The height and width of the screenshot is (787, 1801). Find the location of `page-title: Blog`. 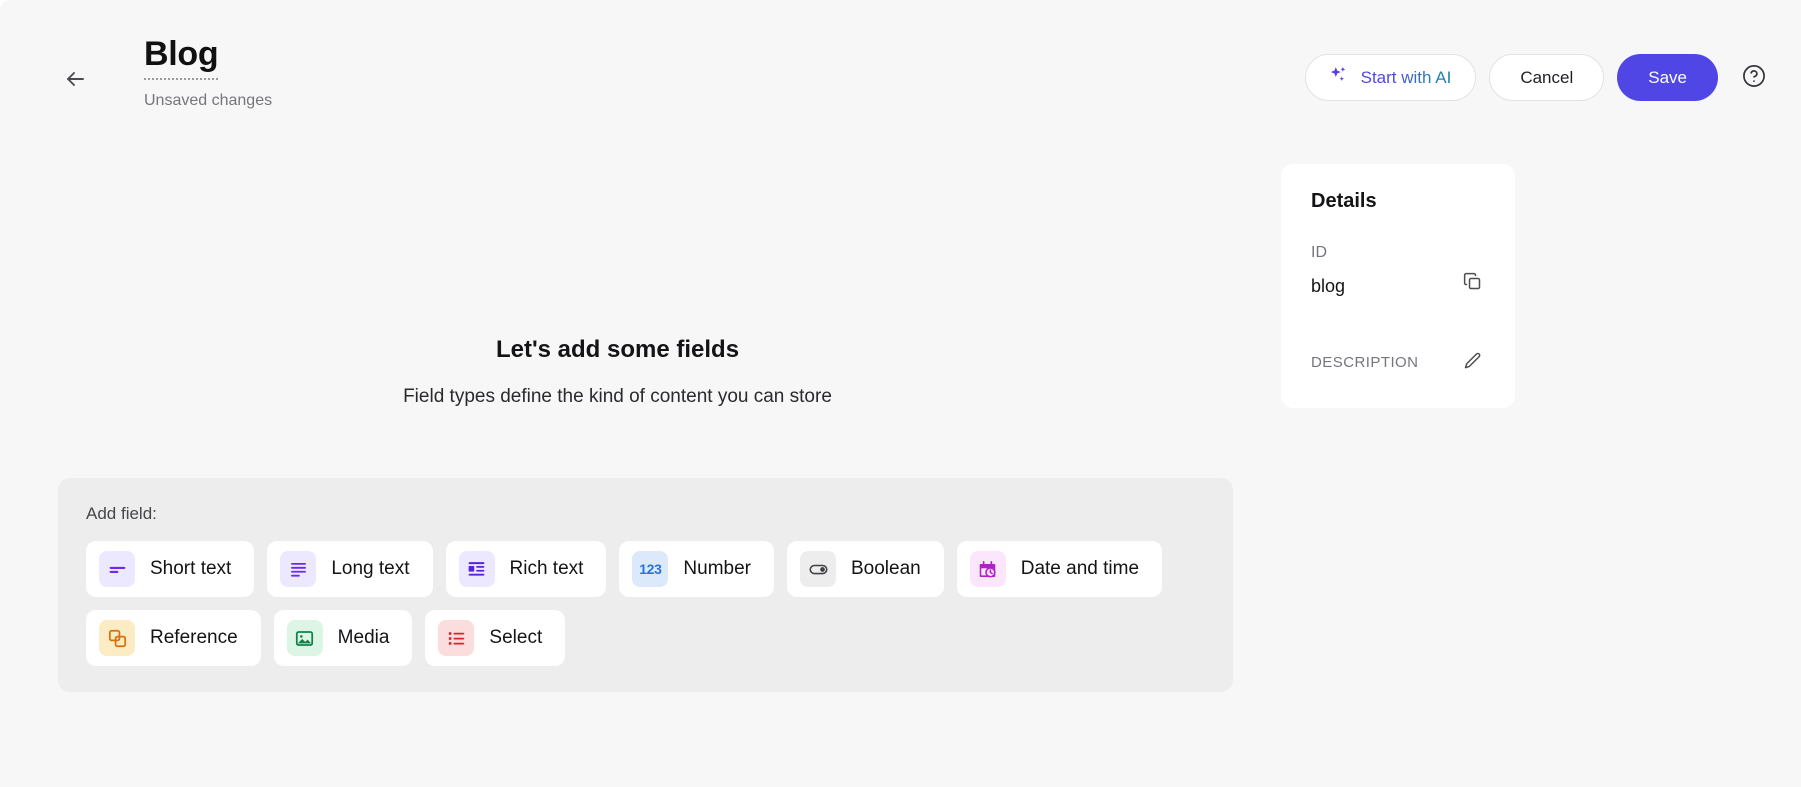

page-title: Blog is located at coordinates (181, 56).